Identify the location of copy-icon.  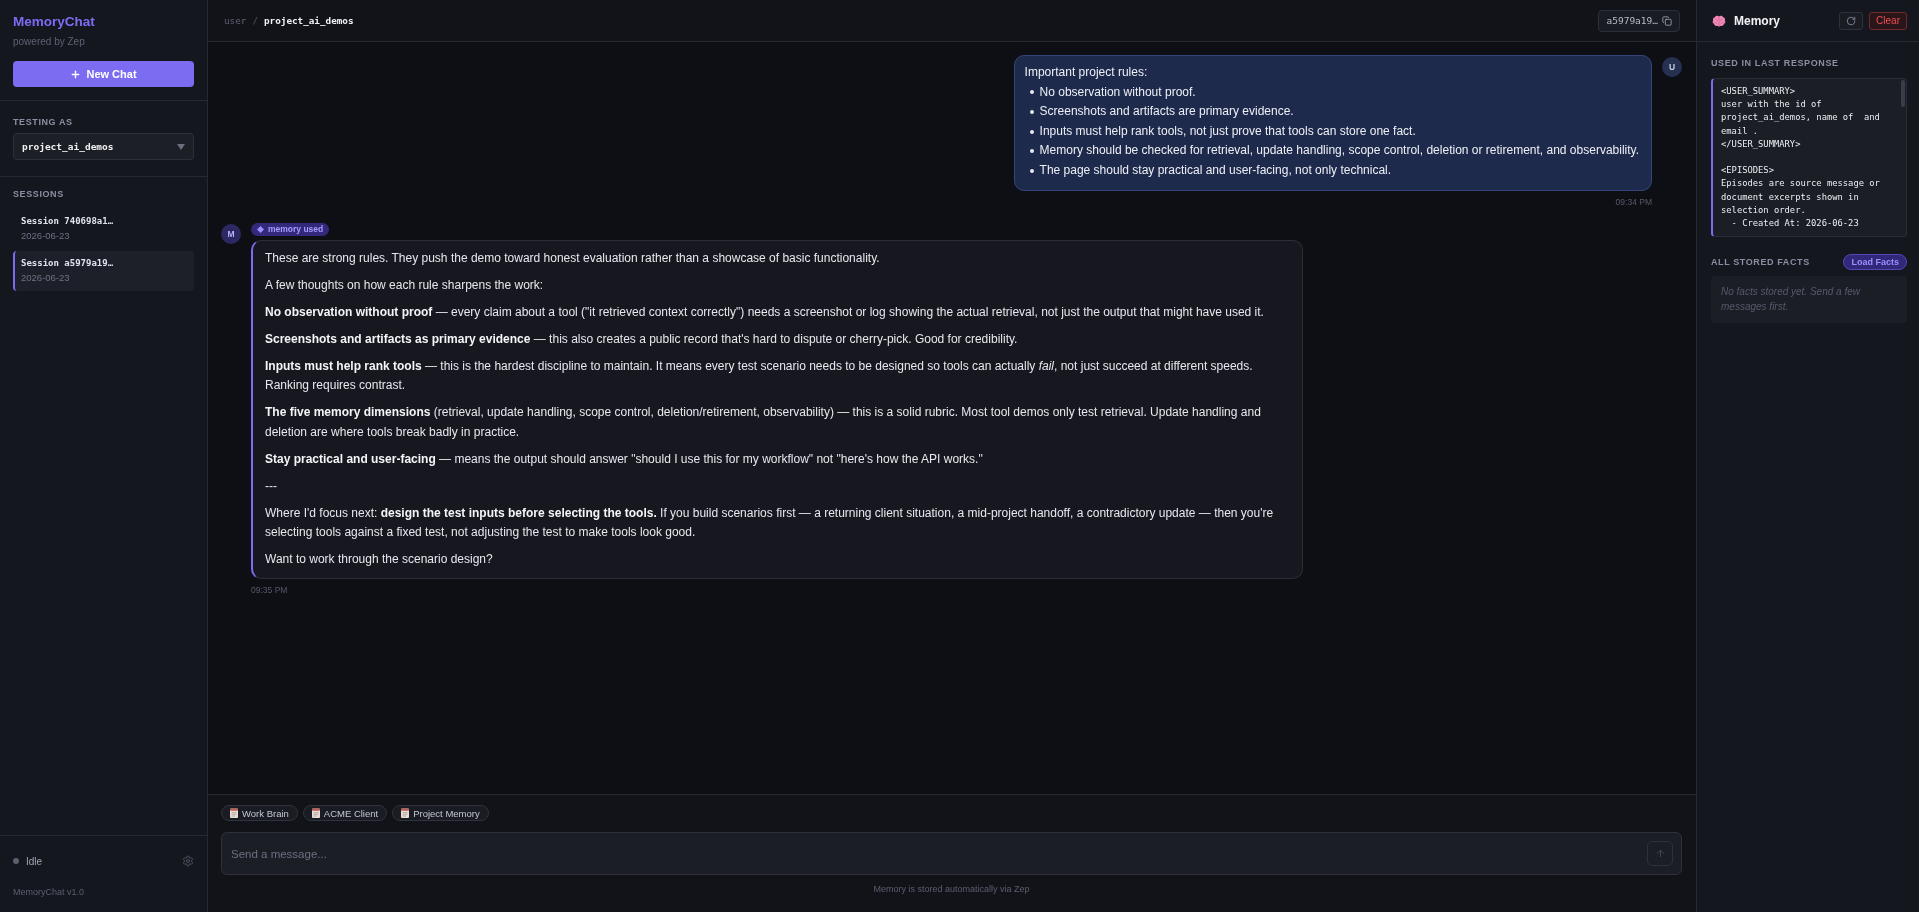
(1667, 20).